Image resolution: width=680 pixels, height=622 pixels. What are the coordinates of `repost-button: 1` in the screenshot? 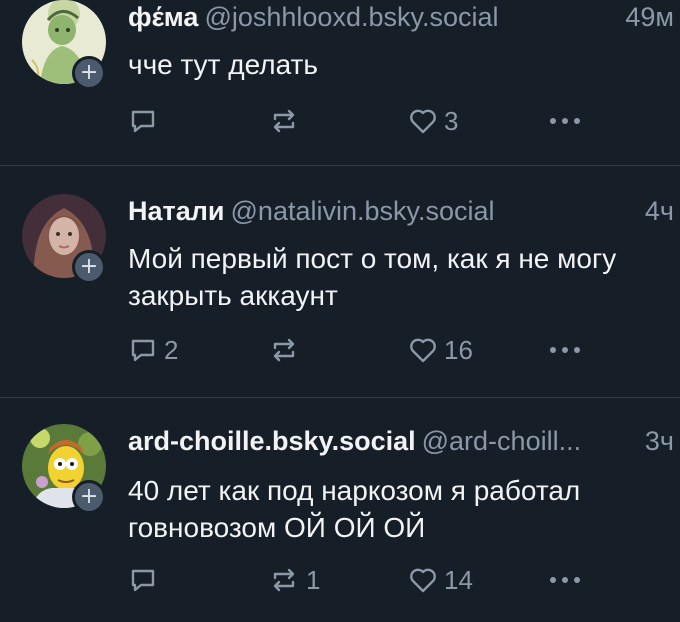 It's located at (294, 580).